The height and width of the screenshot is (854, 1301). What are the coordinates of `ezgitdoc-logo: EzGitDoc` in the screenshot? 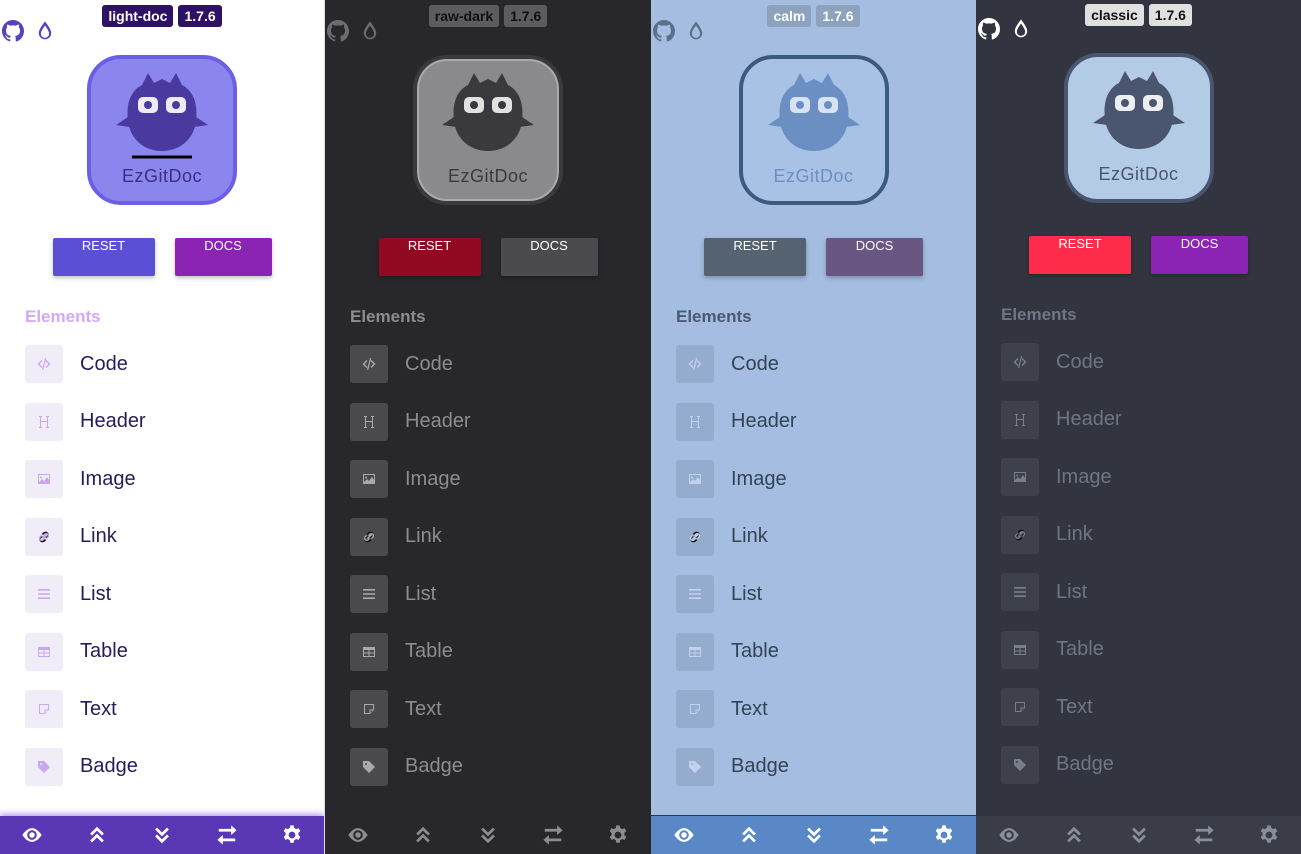 It's located at (813, 130).